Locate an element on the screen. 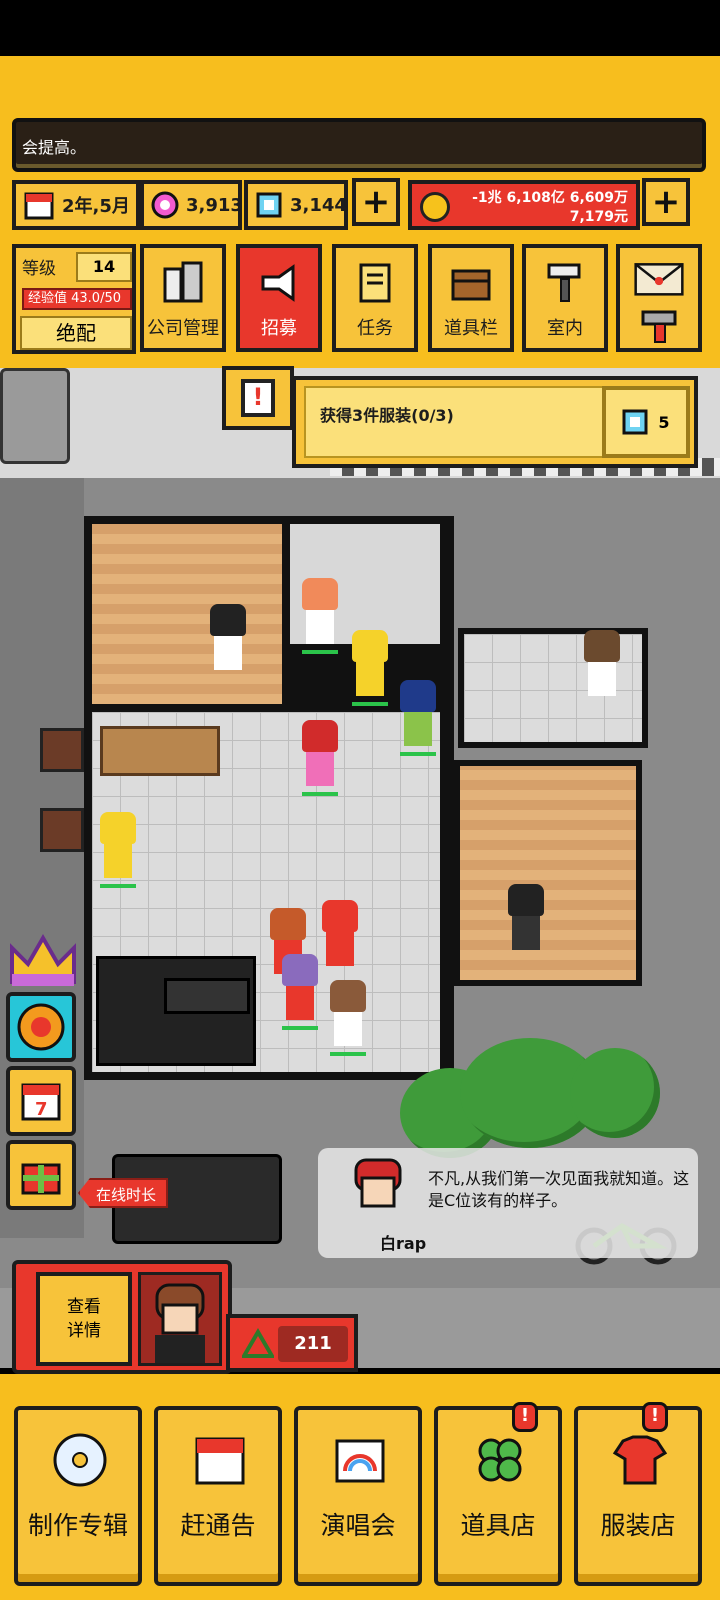  quest-reward: 5 is located at coordinates (646, 422).